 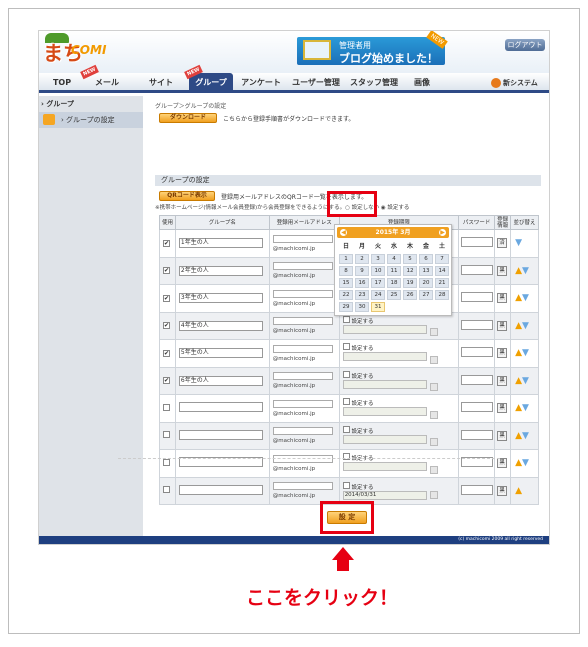 I want to click on calendar-day: 13, so click(x=426, y=271).